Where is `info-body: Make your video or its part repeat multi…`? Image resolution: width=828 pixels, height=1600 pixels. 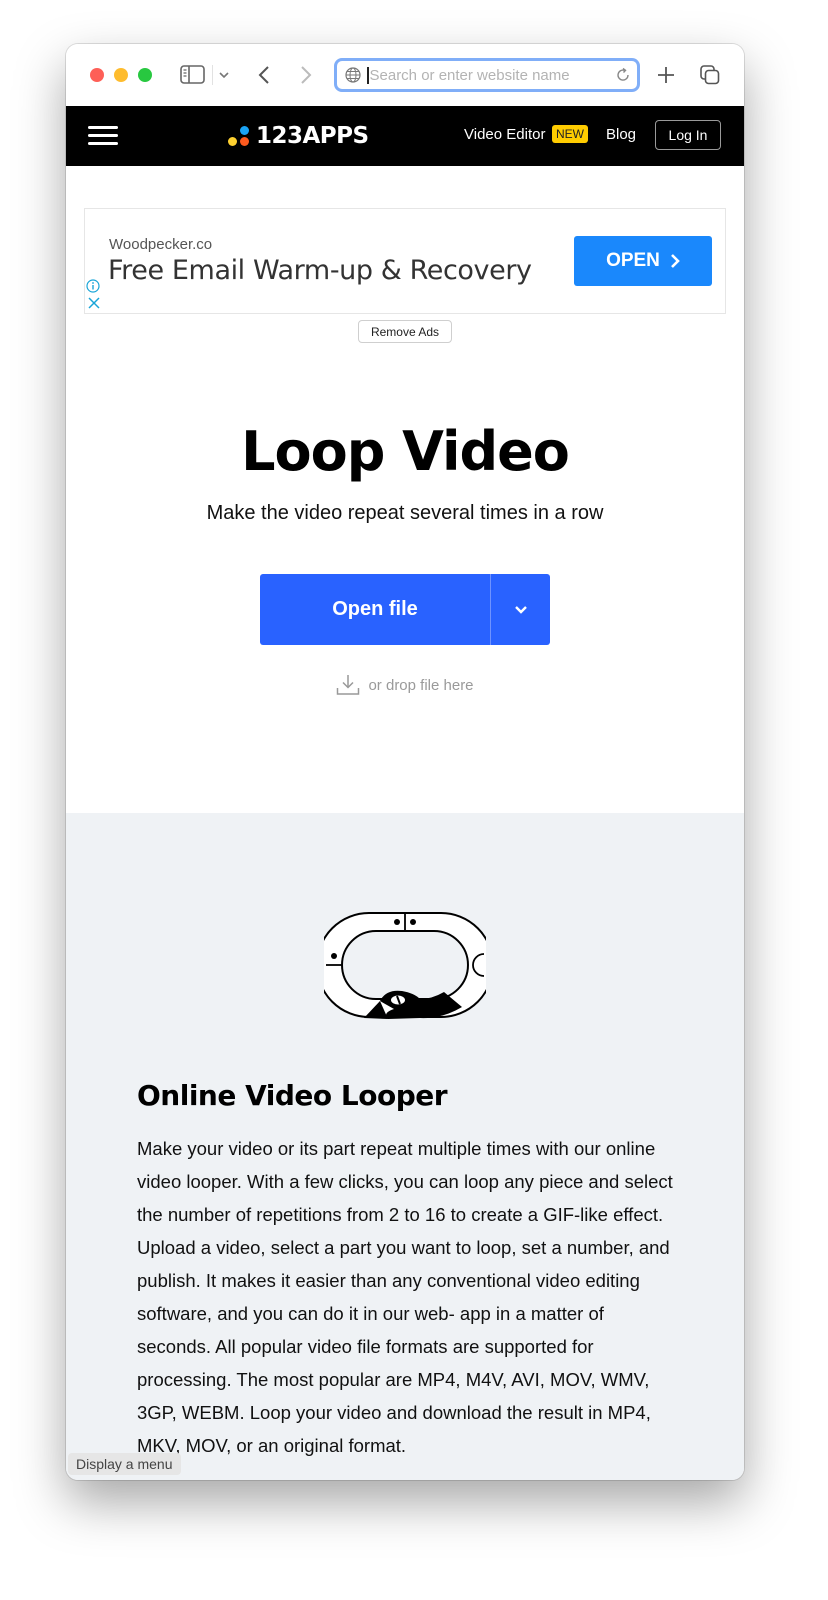
info-body: Make your video or its part repeat multi… is located at coordinates (405, 1297).